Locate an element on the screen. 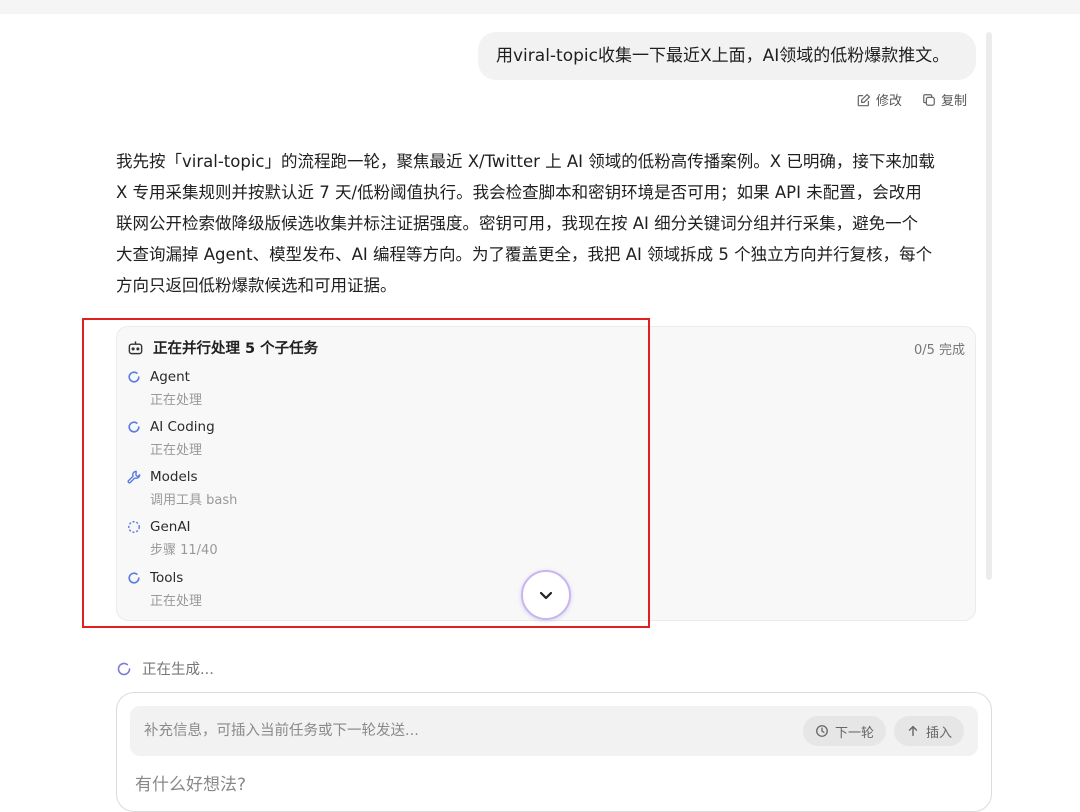 Image resolution: width=1080 pixels, height=812 pixels. arrow-up-icon is located at coordinates (913, 731).